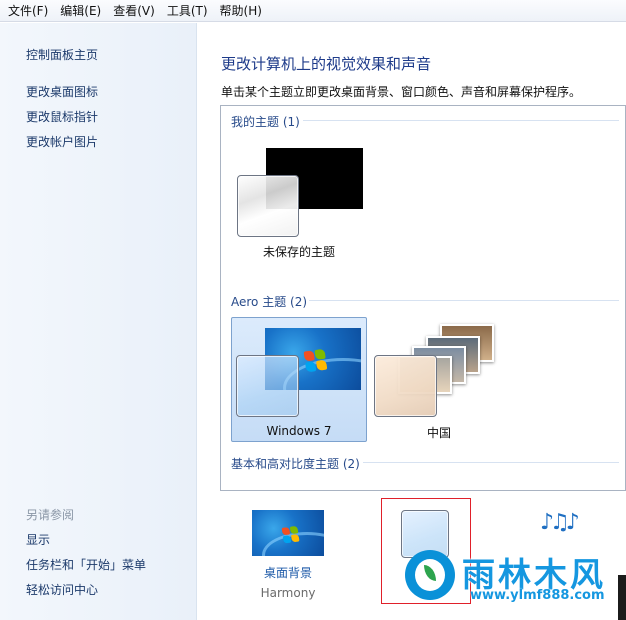  I want to click on theme-windows7: Windows 7, so click(299, 379).